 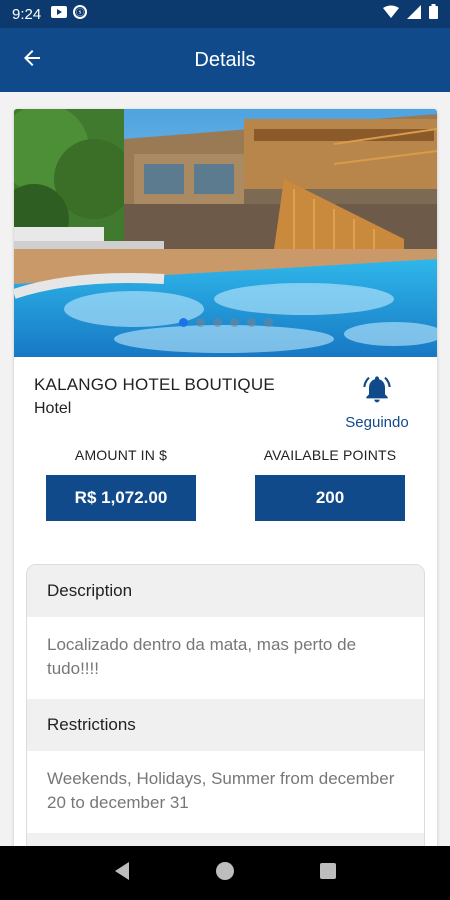 What do you see at coordinates (225, 591) in the screenshot?
I see `description-header: Description` at bounding box center [225, 591].